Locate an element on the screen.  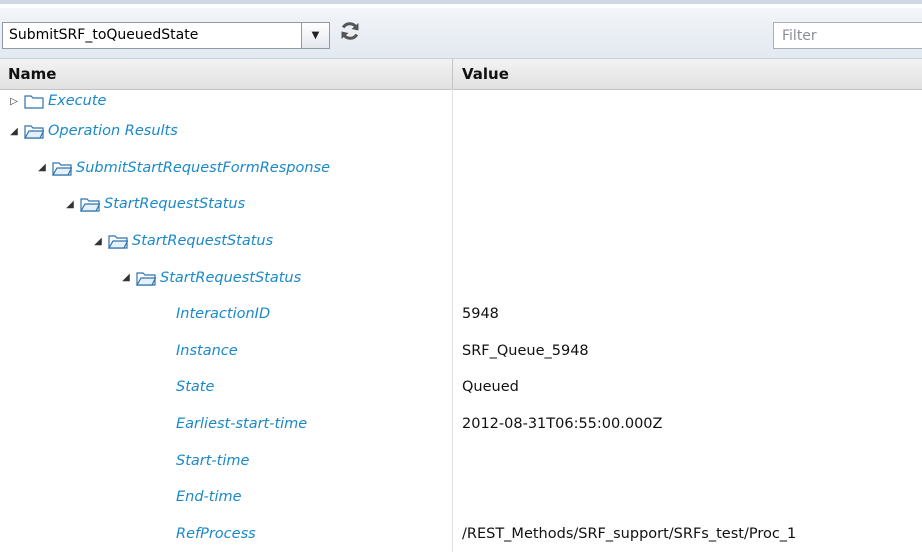
expand-arrow-icon: ▷ is located at coordinates (14, 101).